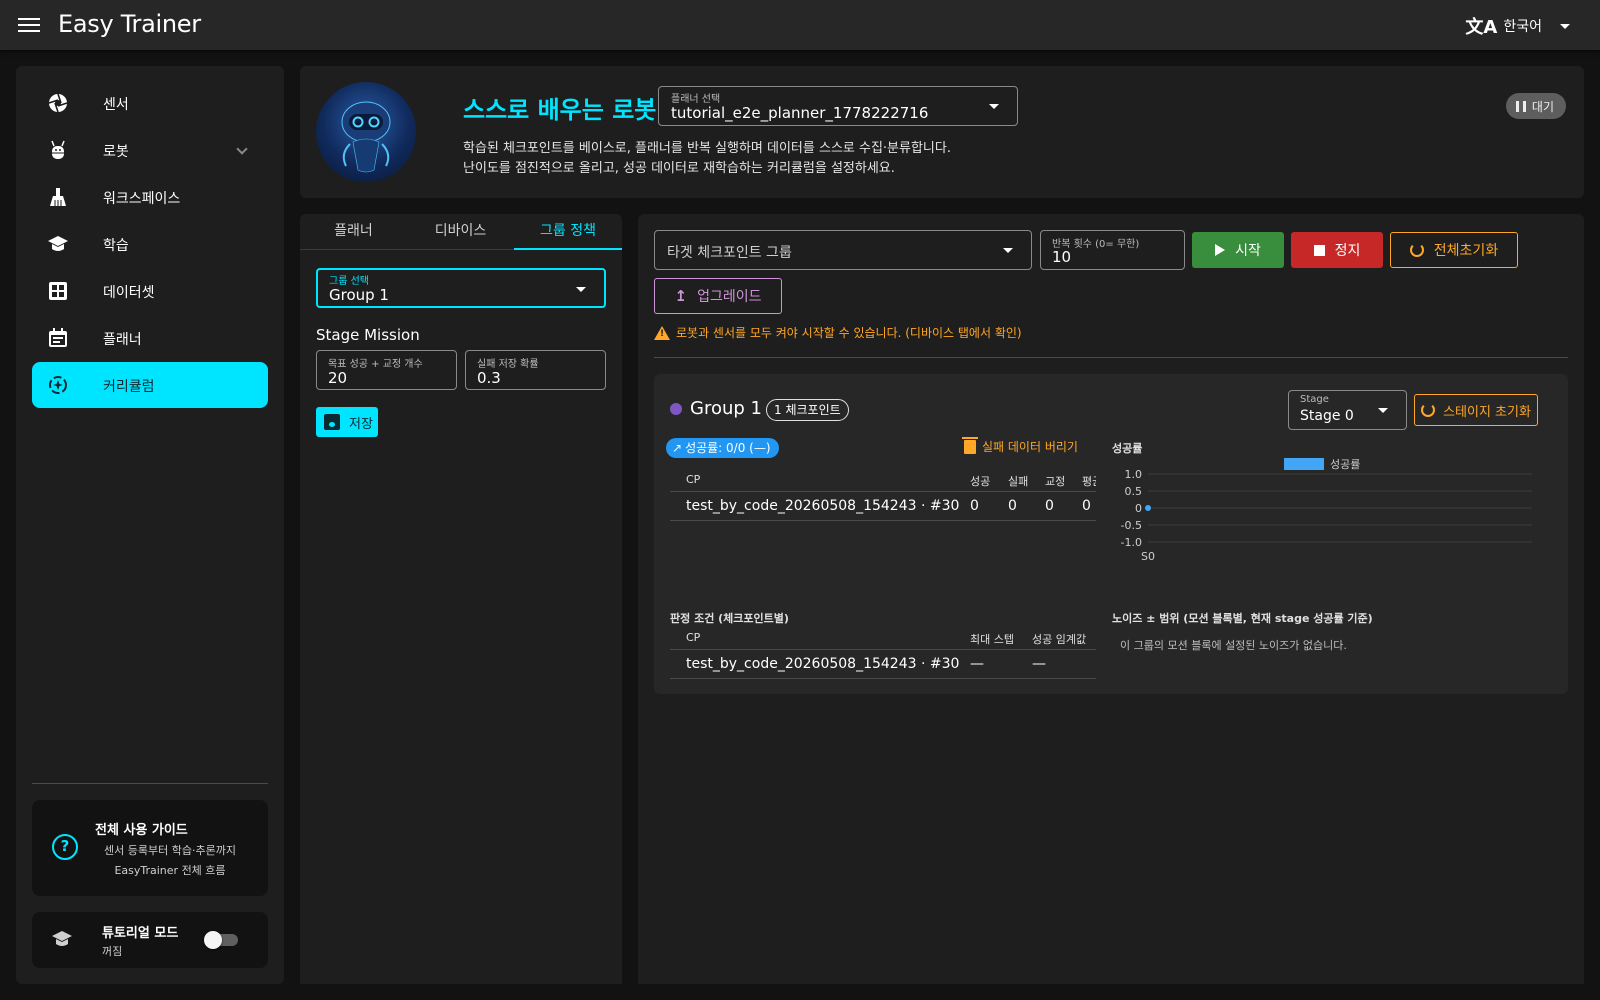 This screenshot has width=1600, height=1000. I want to click on tutorial-toggle, so click(221, 940).